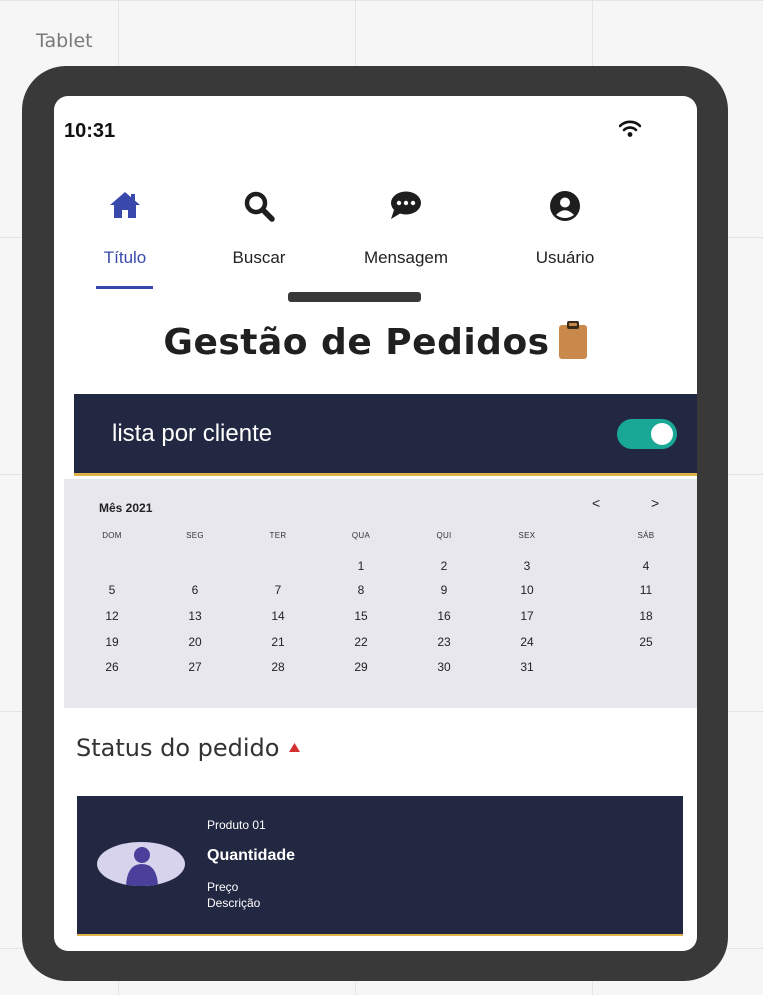 The image size is (763, 995). Describe the element at coordinates (573, 344) in the screenshot. I see `clipboard-icon` at that location.